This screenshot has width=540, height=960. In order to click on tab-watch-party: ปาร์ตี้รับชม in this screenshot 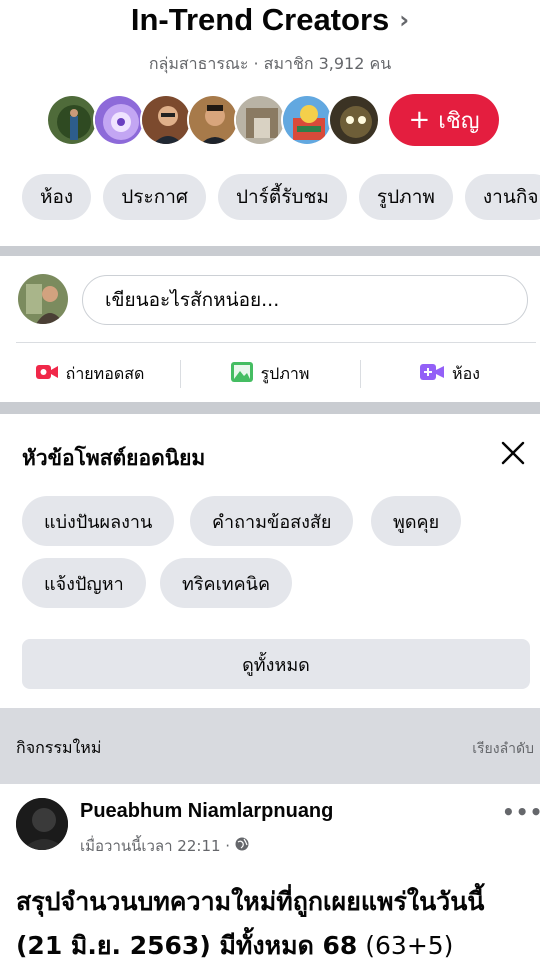, I will do `click(282, 197)`.